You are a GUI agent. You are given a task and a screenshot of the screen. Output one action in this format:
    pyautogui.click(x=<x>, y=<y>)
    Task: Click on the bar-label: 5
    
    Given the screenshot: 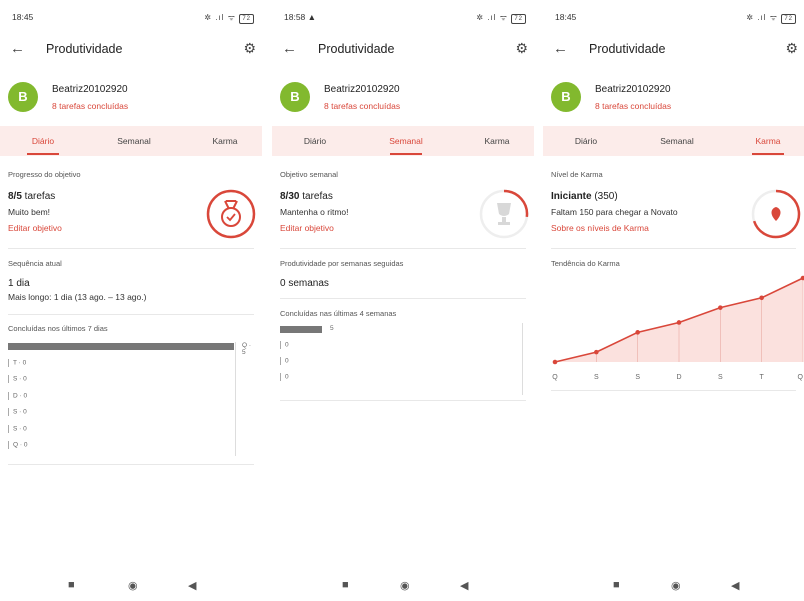 What is the action you would take?
    pyautogui.click(x=332, y=328)
    